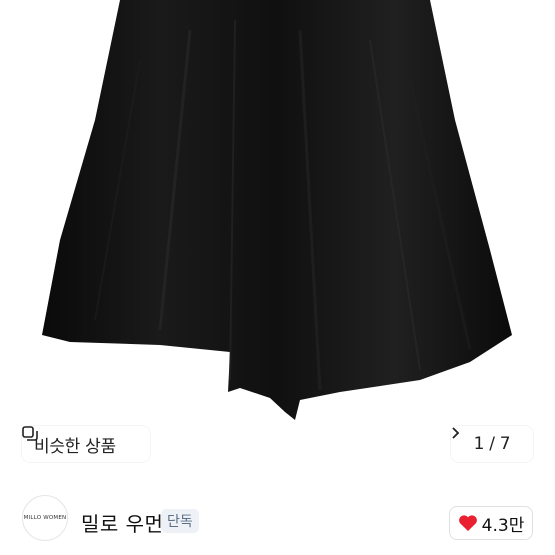 The width and height of the screenshot is (555, 555). I want to click on similar-items-button: 비슷한 상품, so click(86, 444).